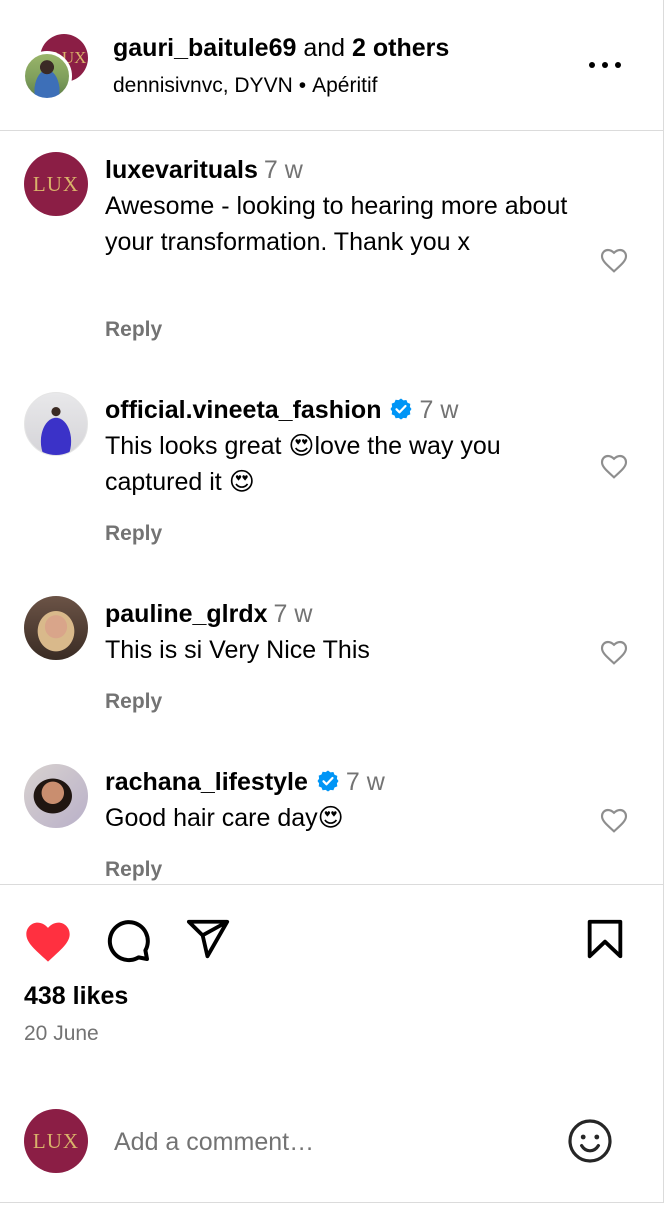  Describe the element at coordinates (208, 939) in the screenshot. I see `share-icon` at that location.